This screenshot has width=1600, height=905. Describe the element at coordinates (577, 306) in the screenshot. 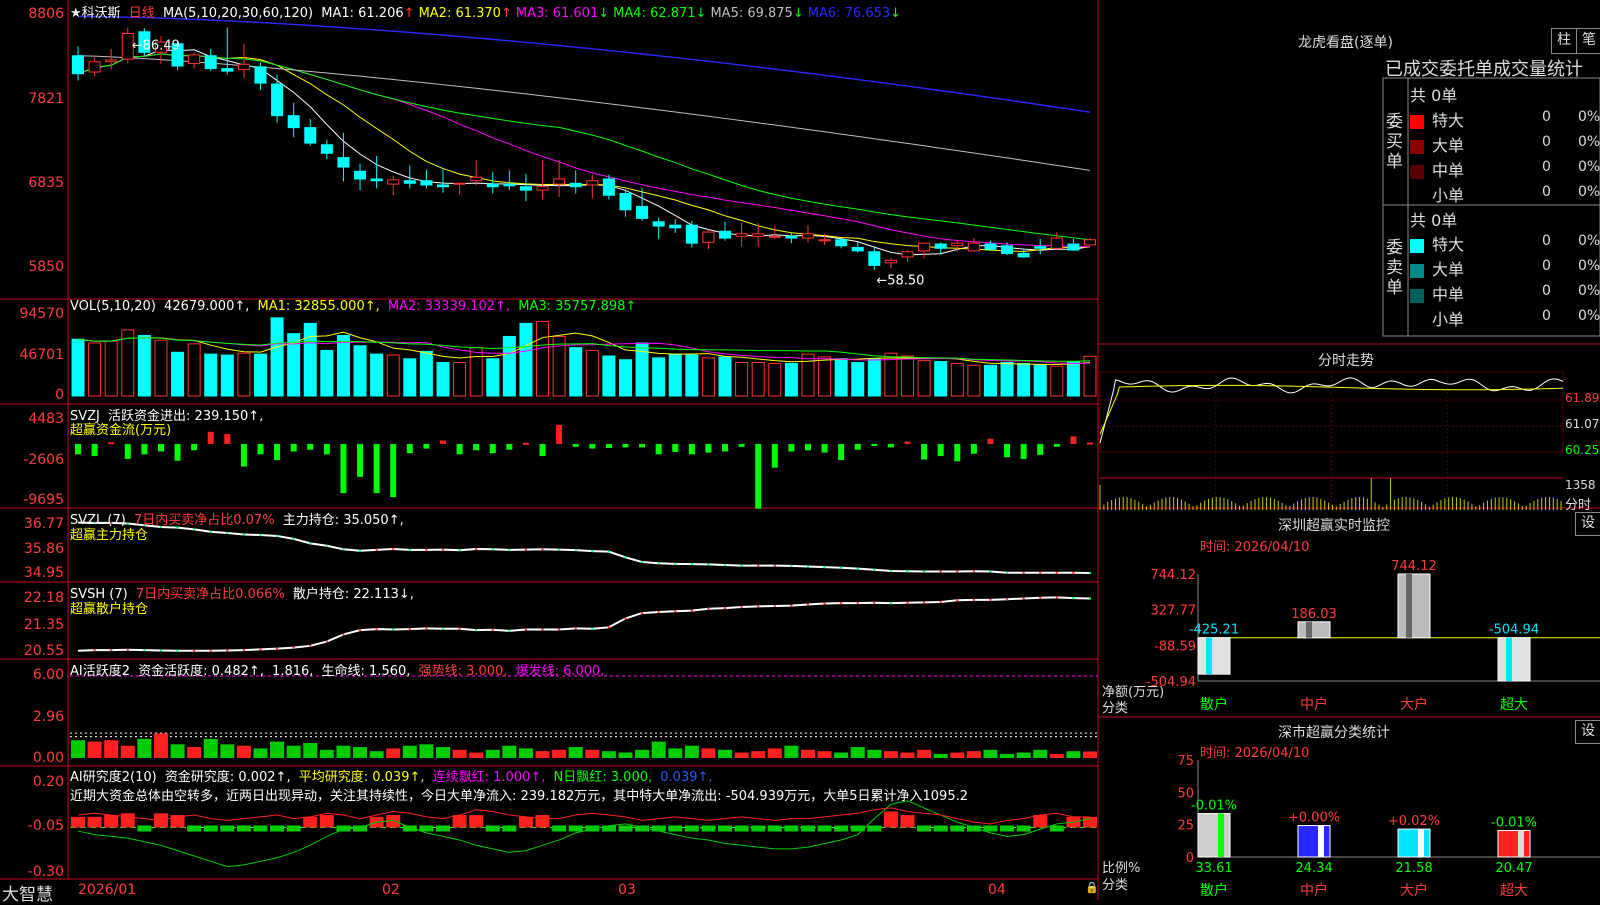

I see `vol-ma3: MA3: 35757.898↑` at that location.